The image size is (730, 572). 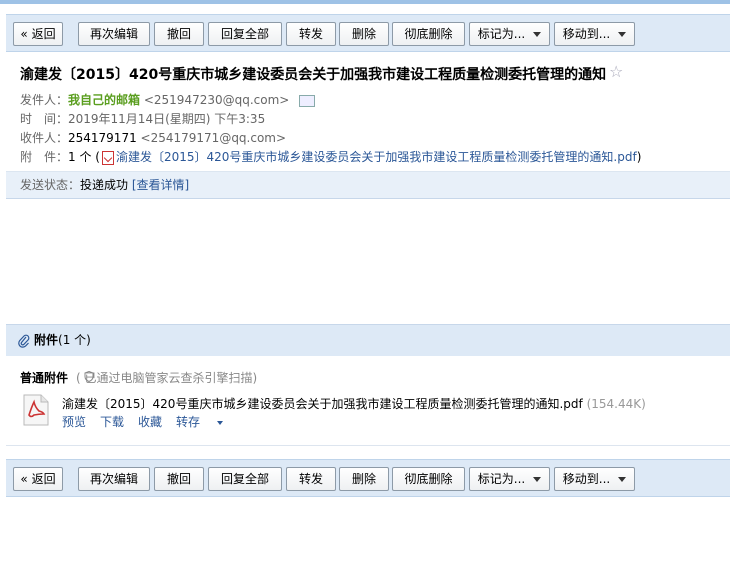 What do you see at coordinates (89, 376) in the screenshot?
I see `shield-icon` at bounding box center [89, 376].